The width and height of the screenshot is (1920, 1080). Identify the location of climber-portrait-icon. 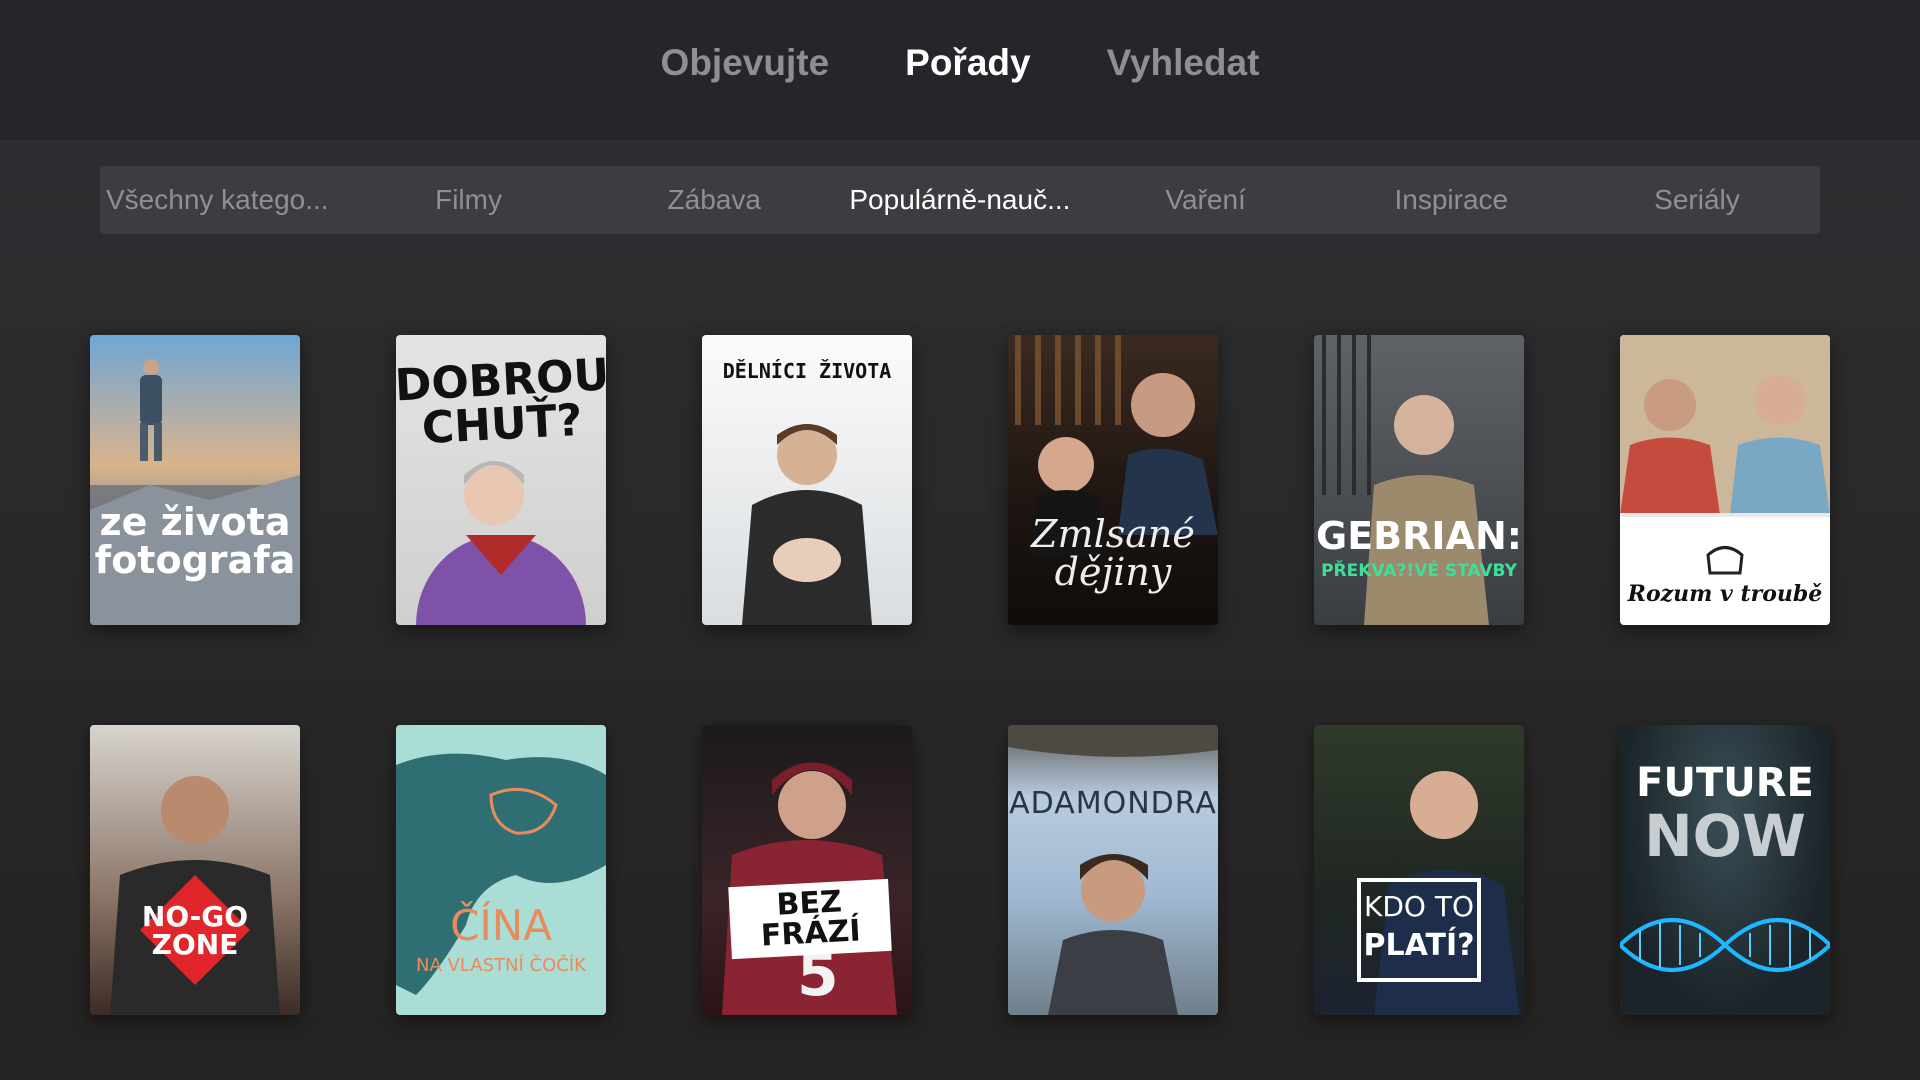
(1113, 870).